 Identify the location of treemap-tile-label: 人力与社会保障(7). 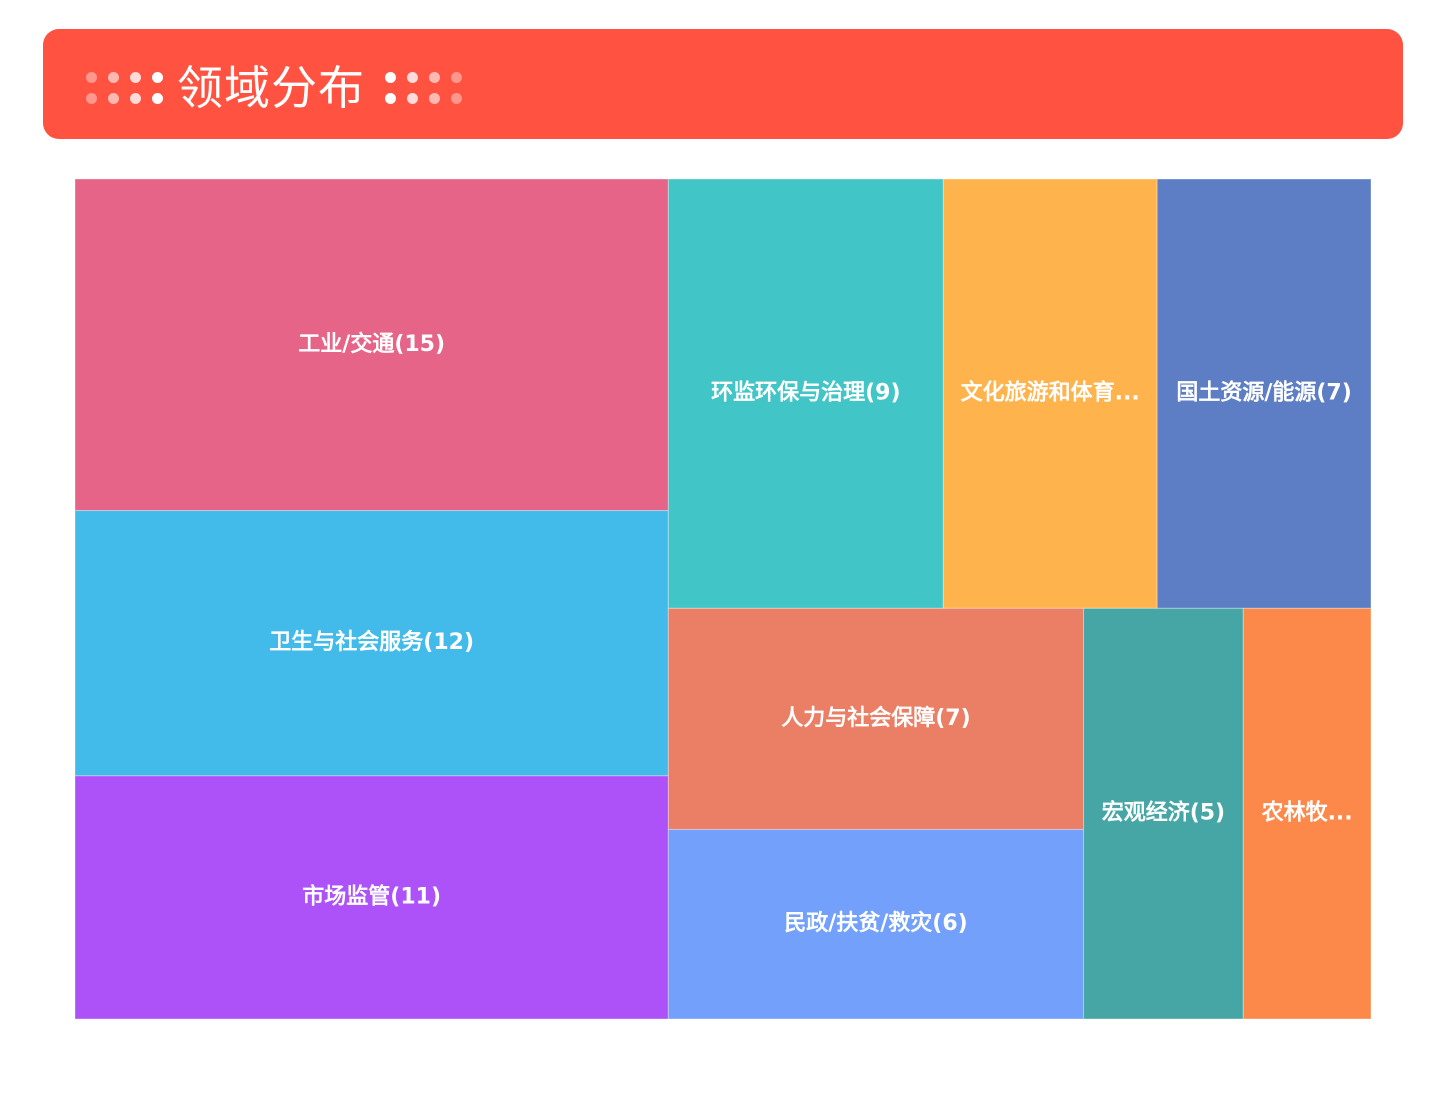
(875, 718).